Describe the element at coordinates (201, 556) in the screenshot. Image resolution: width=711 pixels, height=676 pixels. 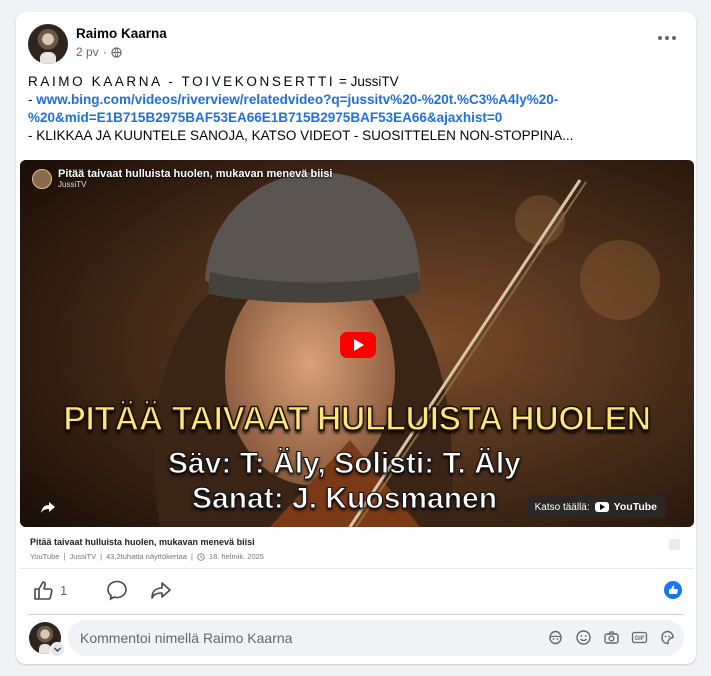
I see `clock-icon` at that location.